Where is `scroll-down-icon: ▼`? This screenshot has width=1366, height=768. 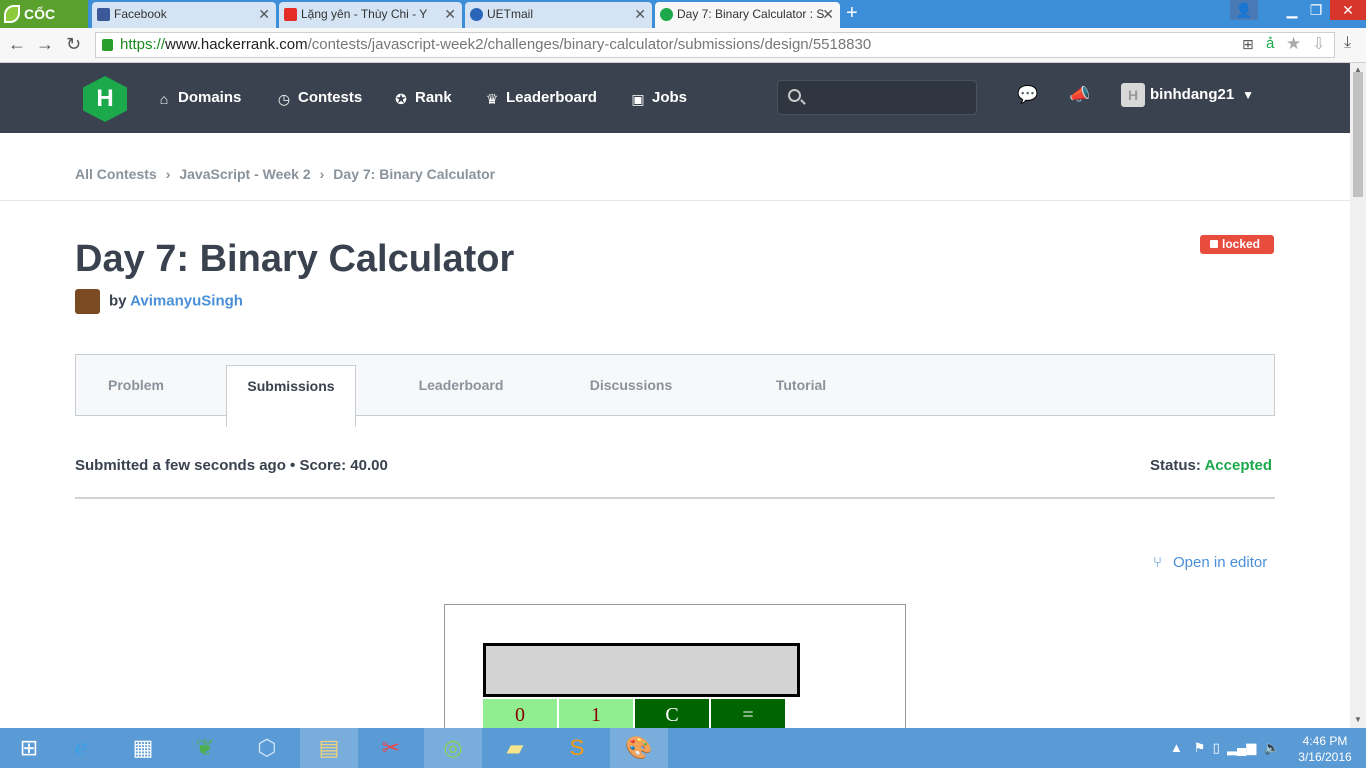
scroll-down-icon: ▼ is located at coordinates (1358, 719).